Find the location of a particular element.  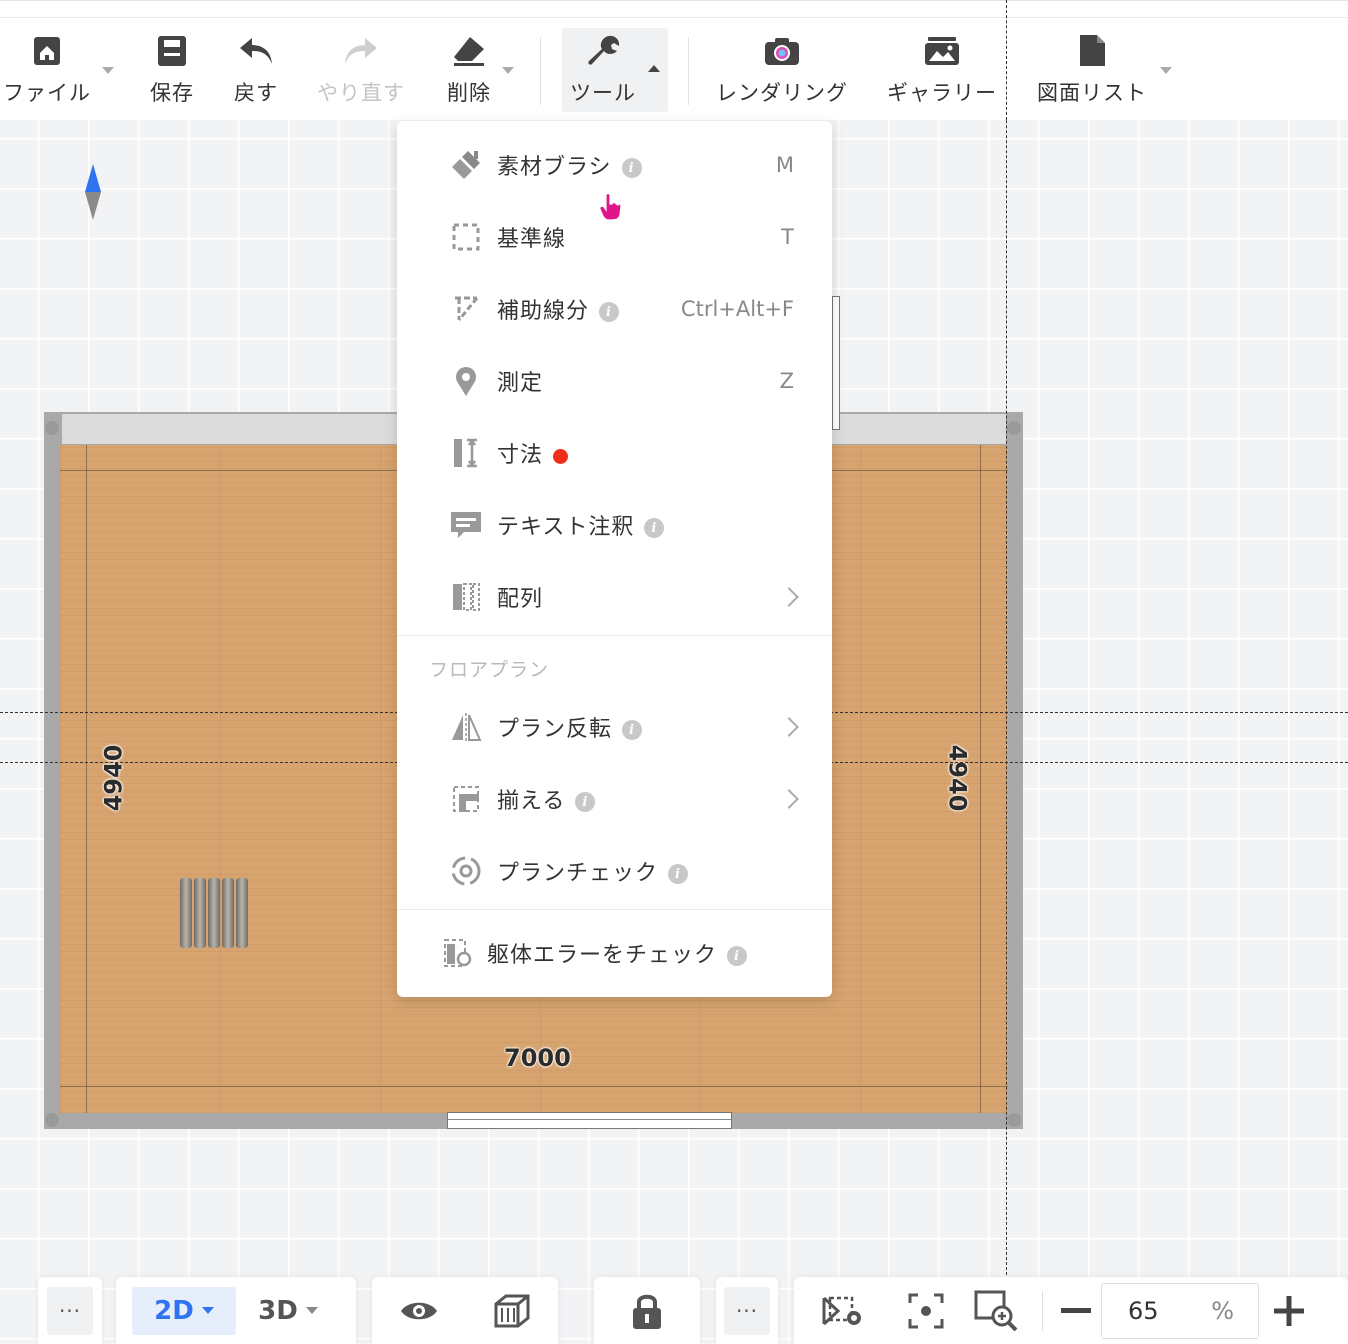

shortcut-label: T is located at coordinates (787, 237).